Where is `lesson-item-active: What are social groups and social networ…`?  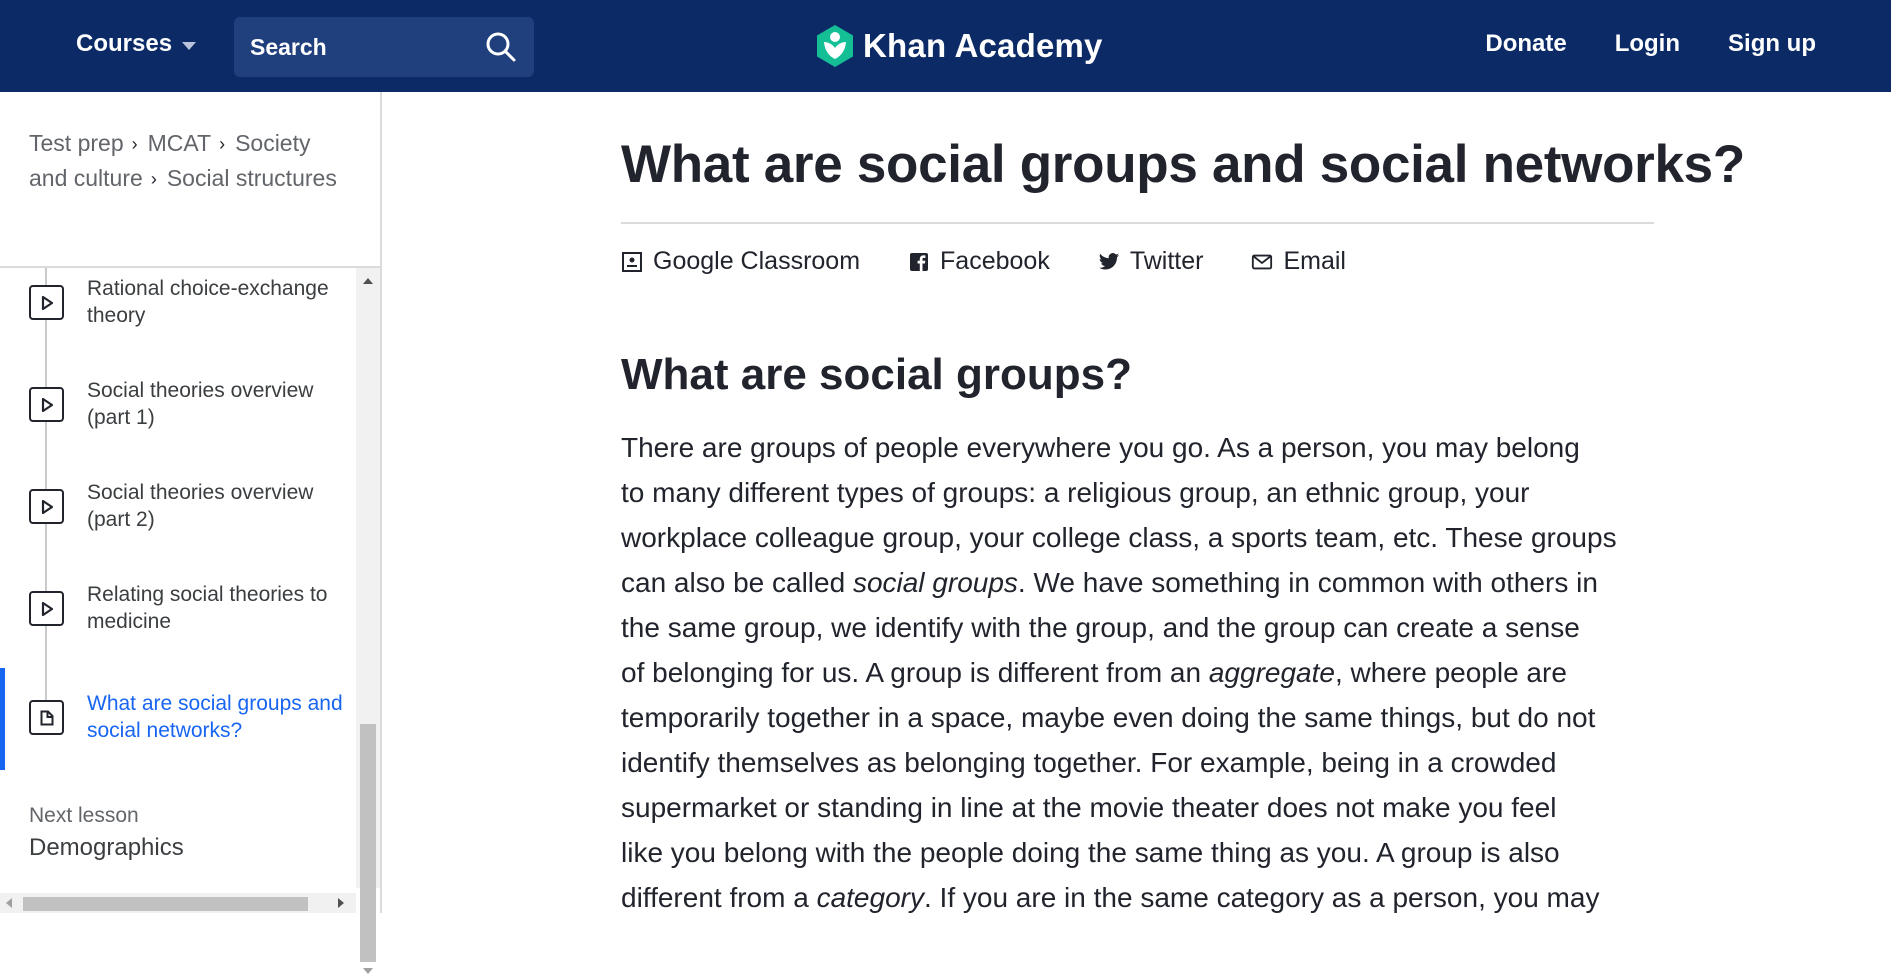
lesson-item-active: What are social groups and social networ… is located at coordinates (178, 719).